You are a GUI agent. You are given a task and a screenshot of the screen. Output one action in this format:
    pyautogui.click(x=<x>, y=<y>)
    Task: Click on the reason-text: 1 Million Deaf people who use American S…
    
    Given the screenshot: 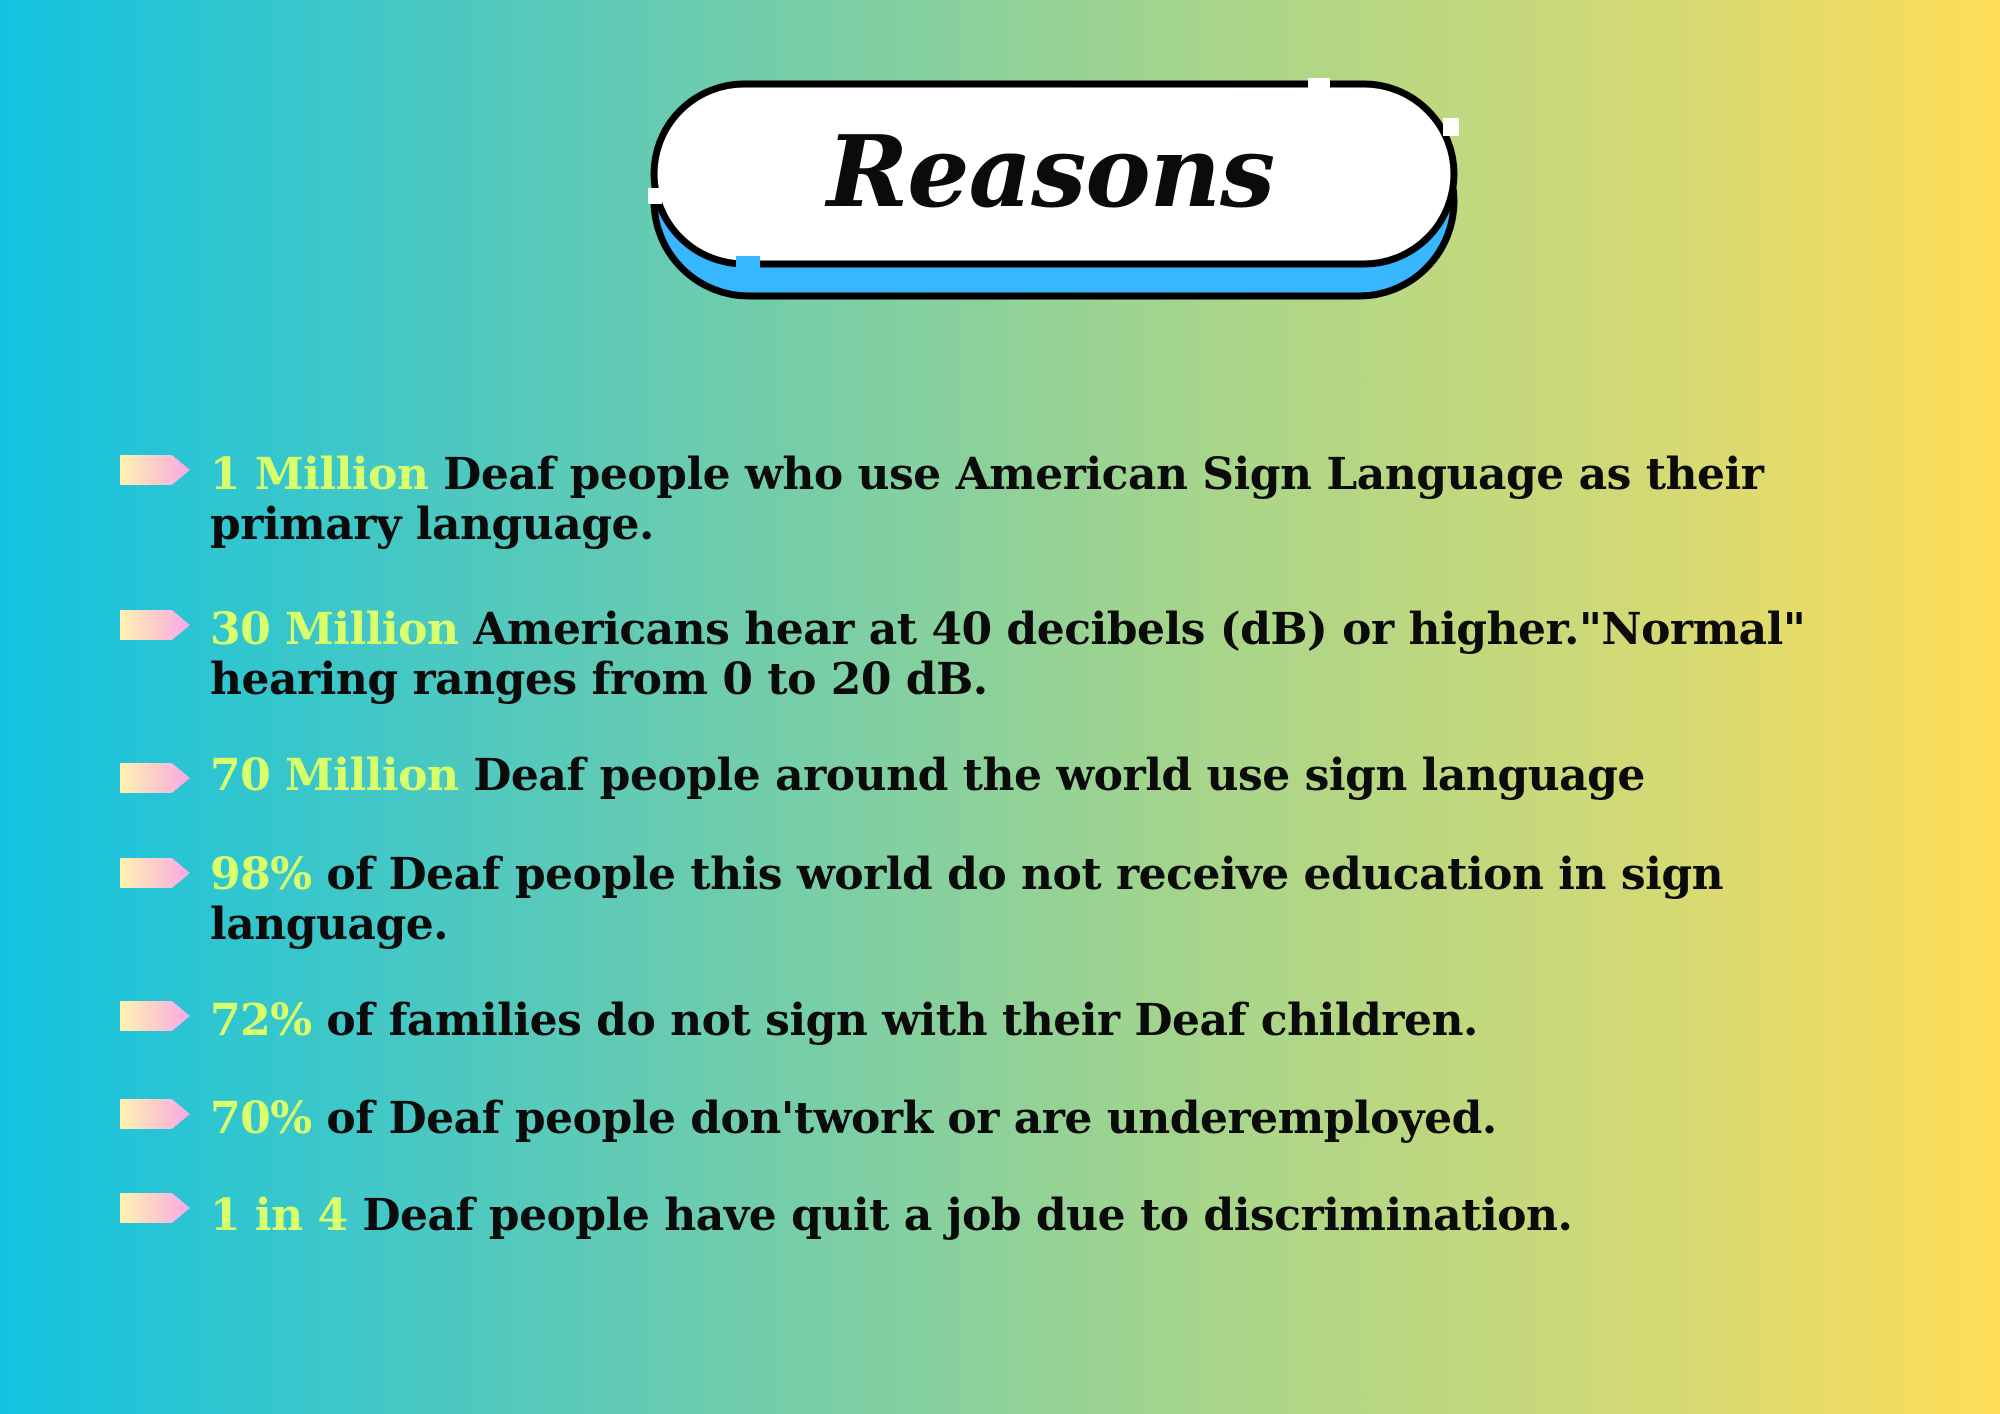 What is the action you would take?
    pyautogui.click(x=1070, y=500)
    